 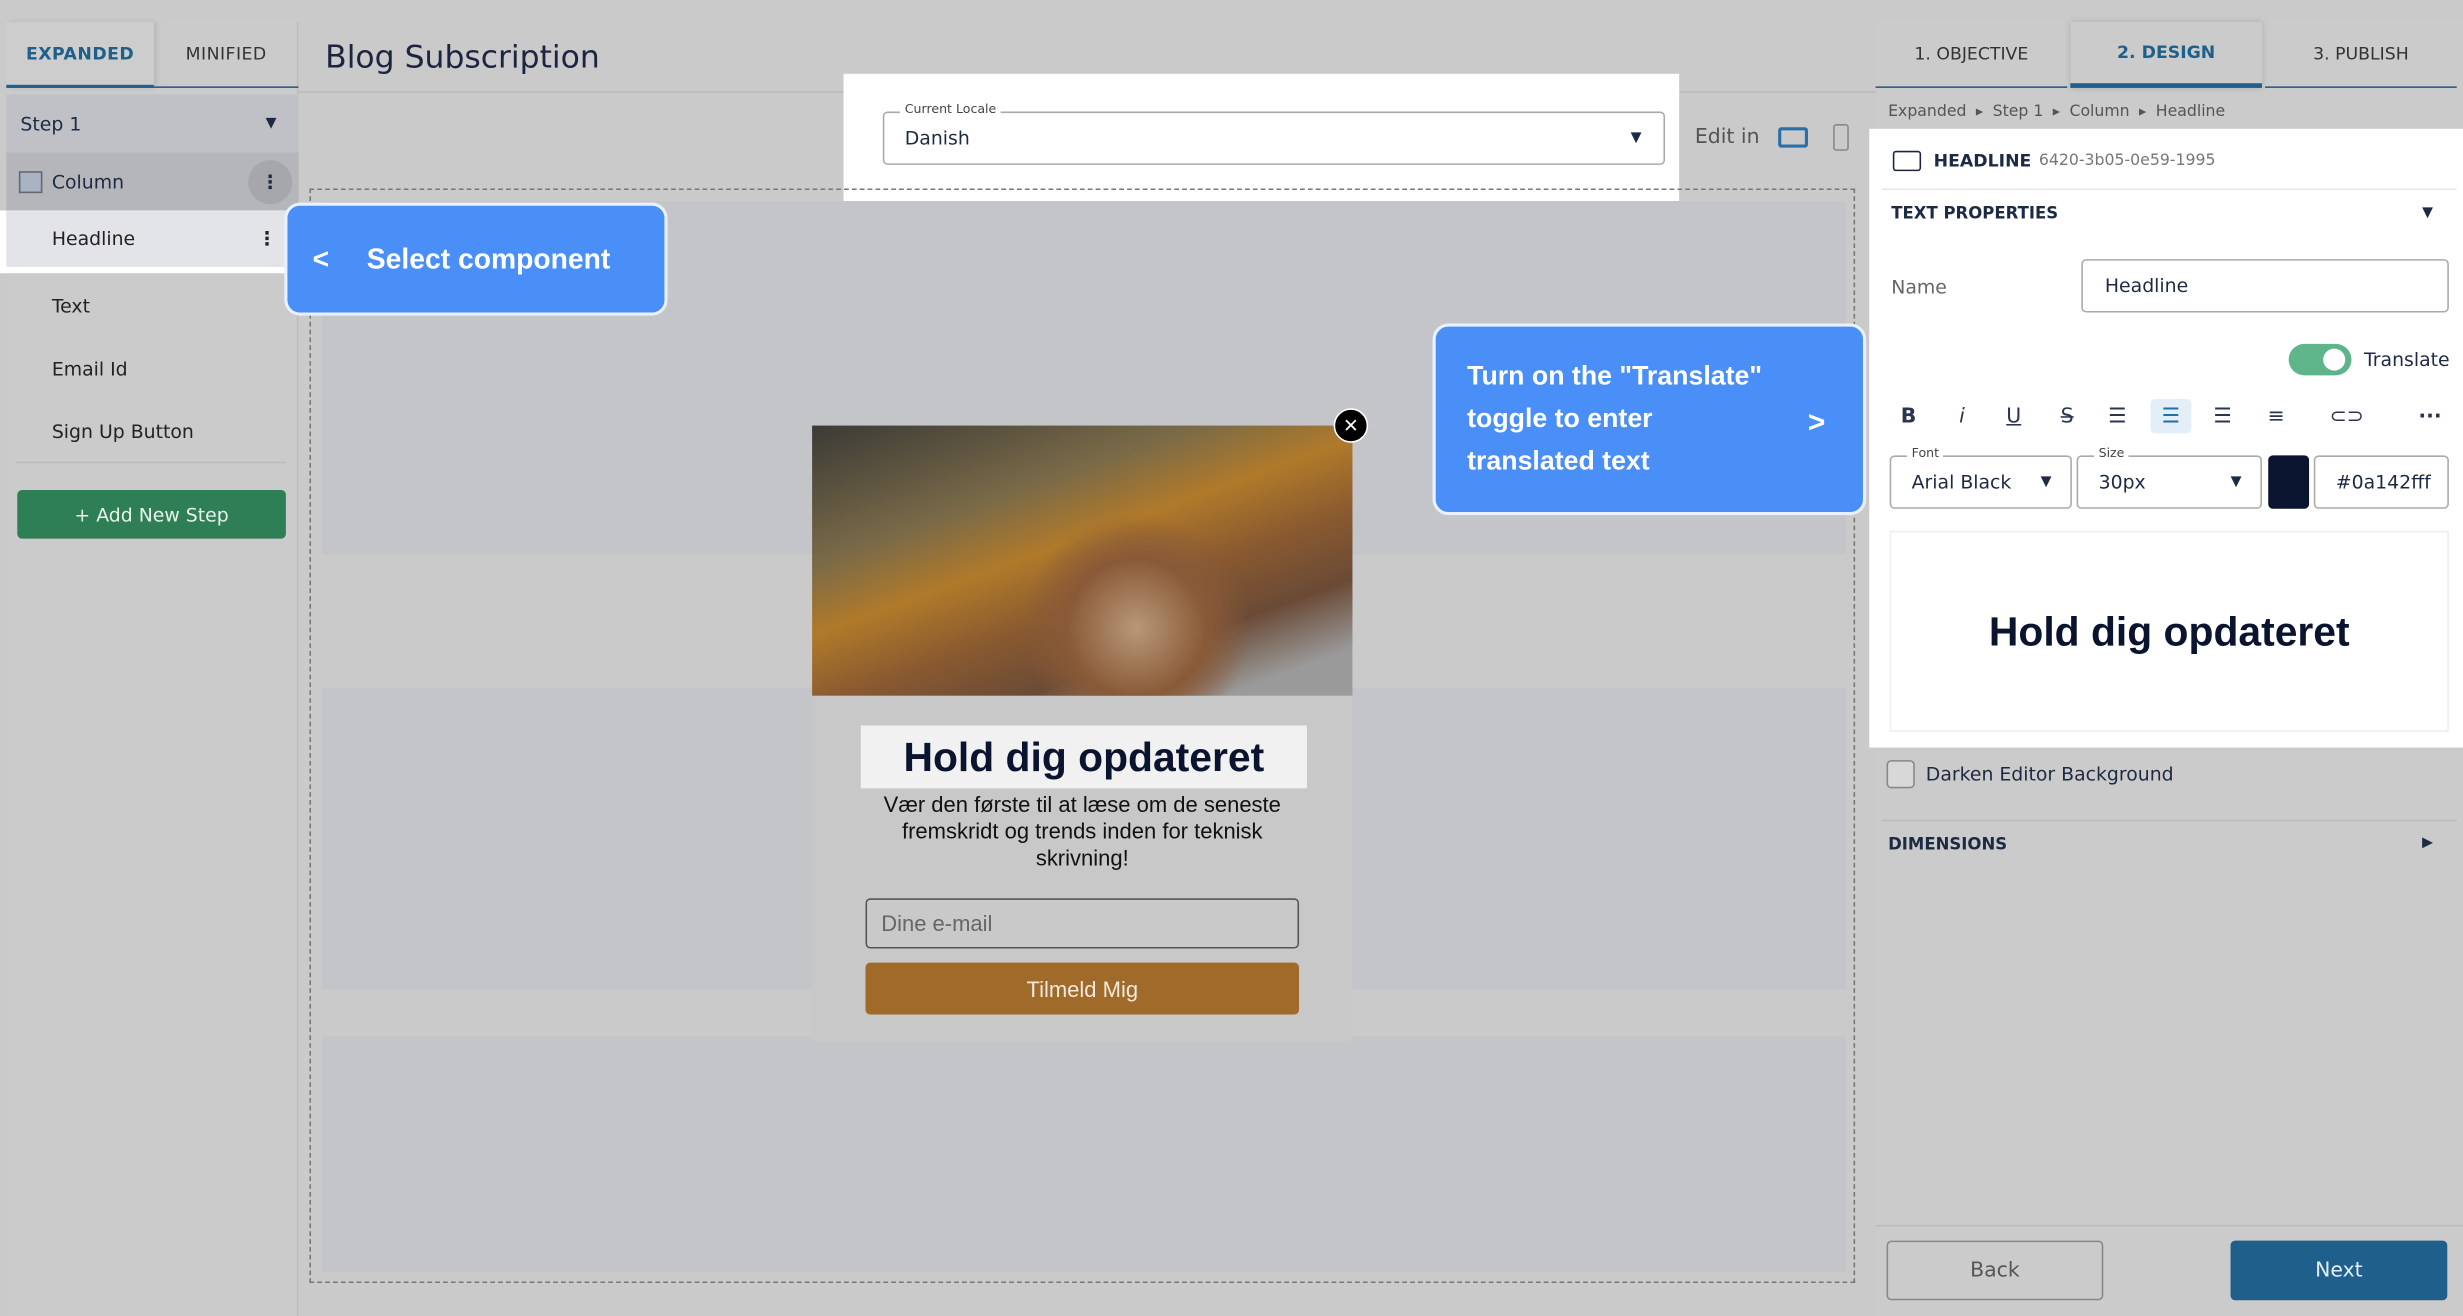 I want to click on strikethrough-icon: S, so click(x=2067, y=416).